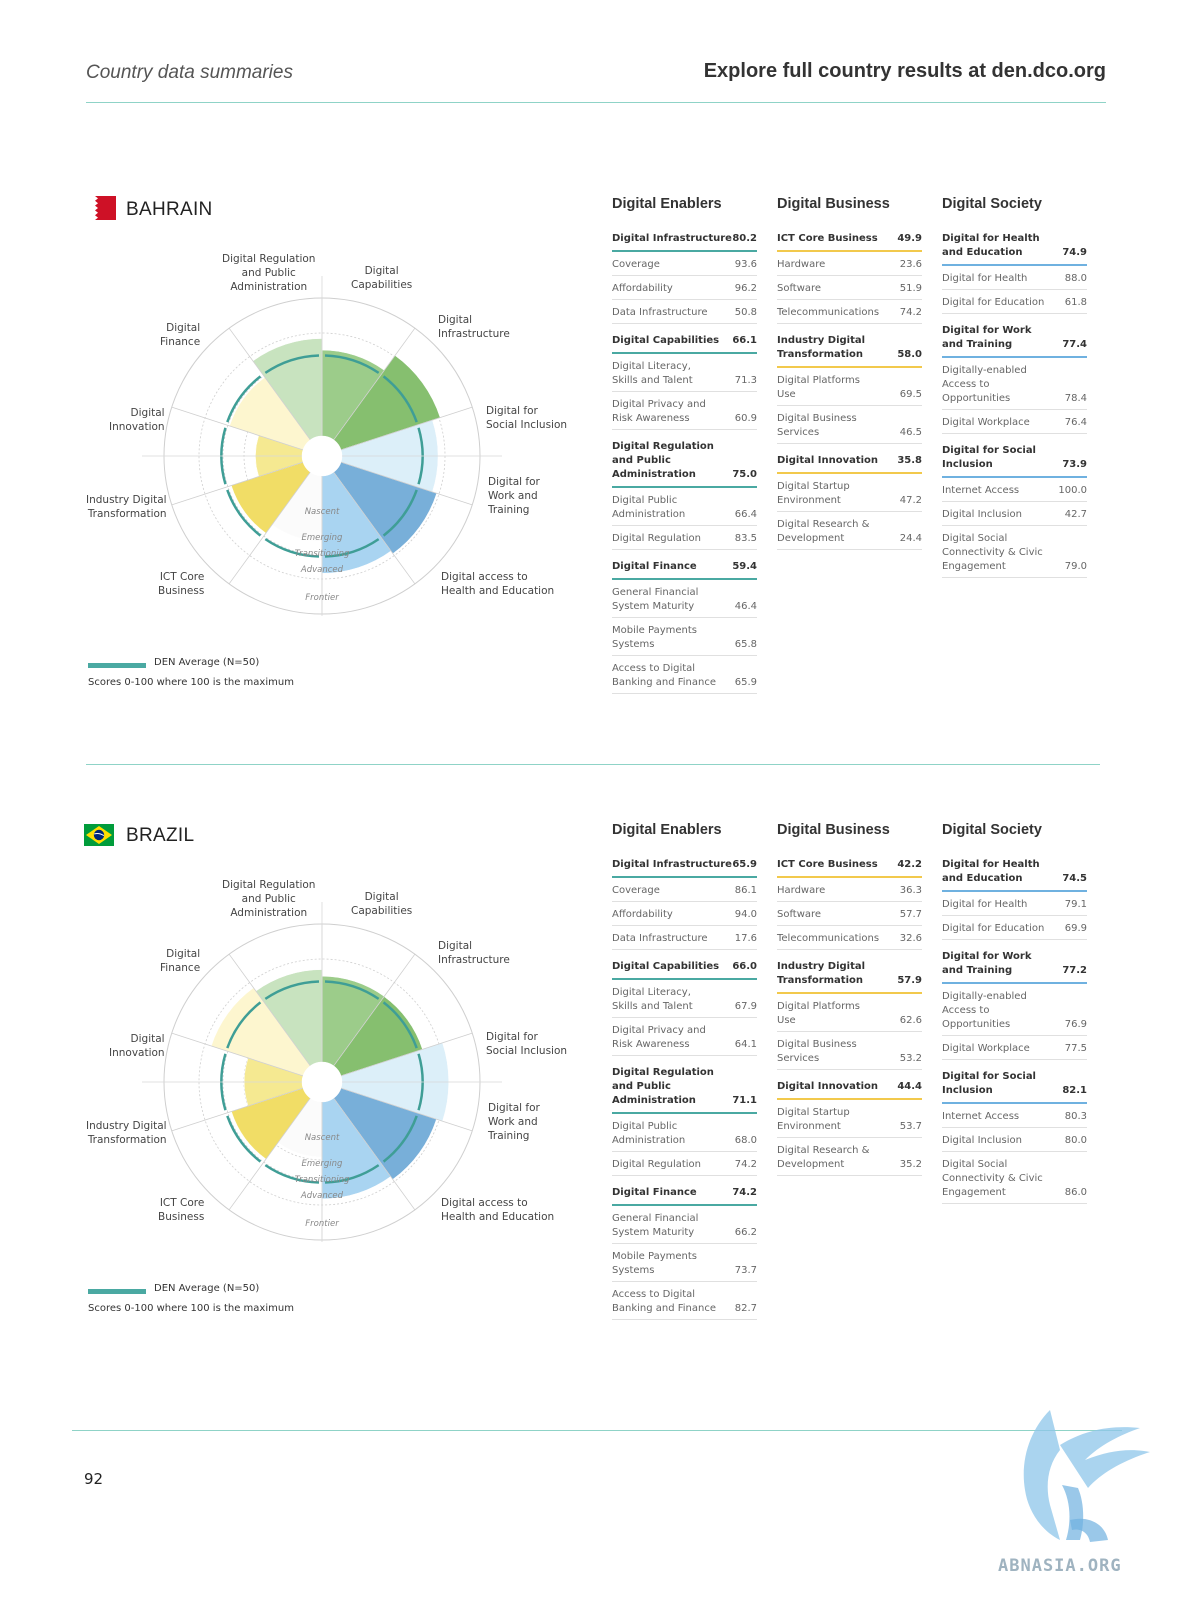 The width and height of the screenshot is (1191, 1599). What do you see at coordinates (910, 1164) in the screenshot?
I see `score-row-value: 35.2` at bounding box center [910, 1164].